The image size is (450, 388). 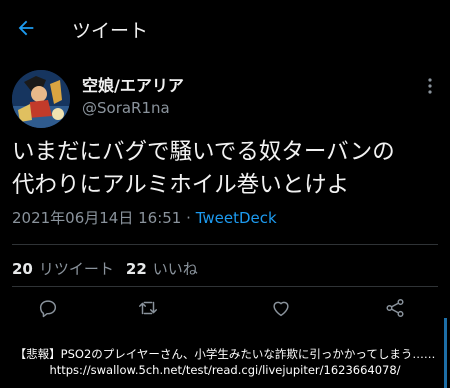 I want to click on more-options-button, so click(x=430, y=86).